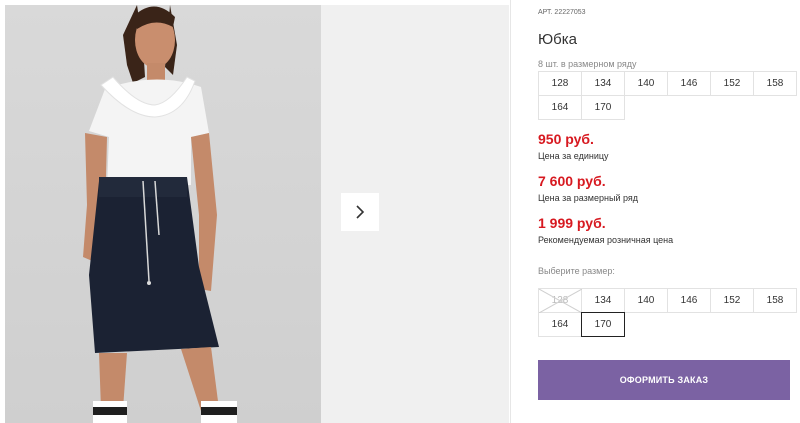  Describe the element at coordinates (646, 300) in the screenshot. I see `size-option-140: 140` at that location.